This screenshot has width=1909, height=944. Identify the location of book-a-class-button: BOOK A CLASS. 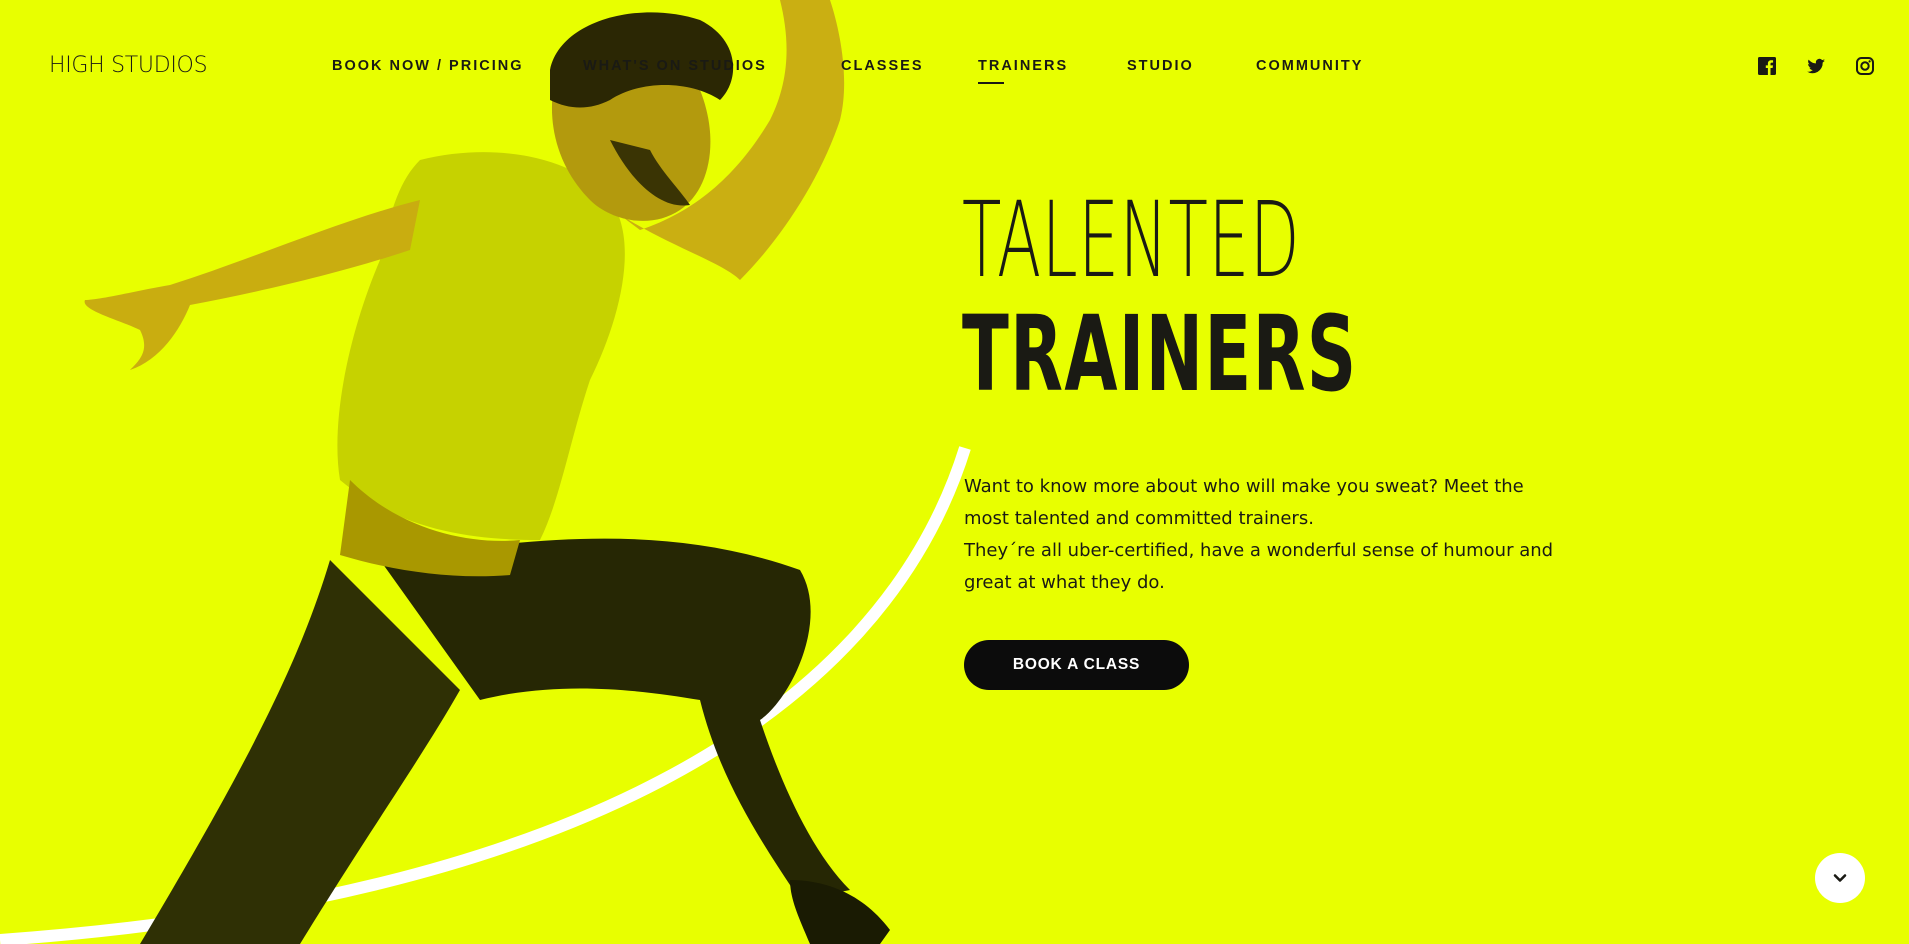
(1076, 665).